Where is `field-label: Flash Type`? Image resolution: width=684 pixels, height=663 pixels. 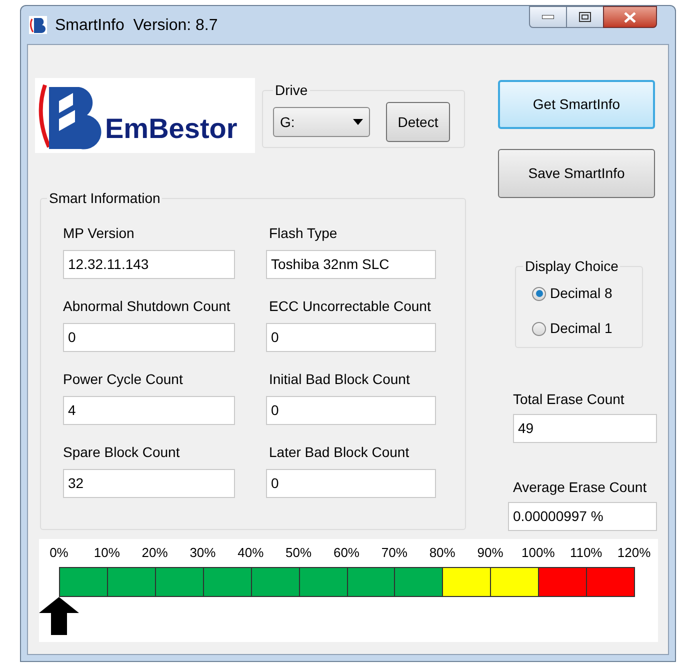 field-label: Flash Type is located at coordinates (303, 233).